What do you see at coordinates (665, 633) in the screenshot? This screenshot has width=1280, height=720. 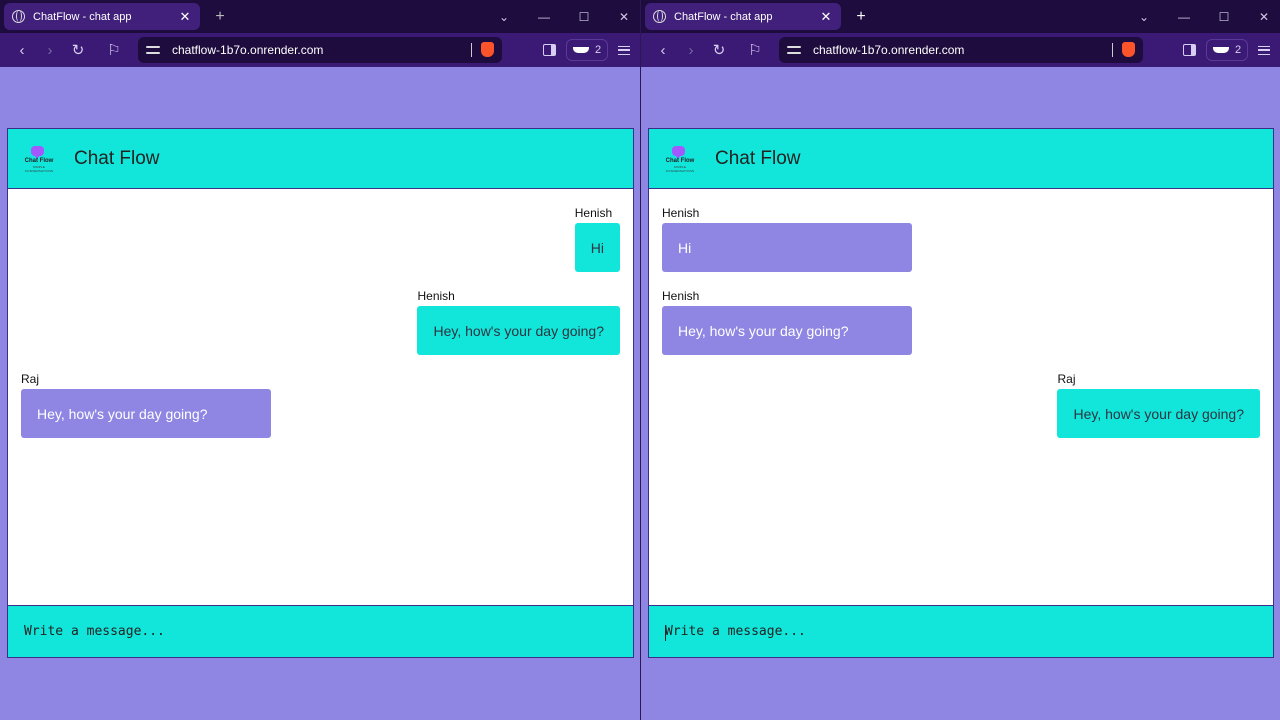 I see `text-cursor` at bounding box center [665, 633].